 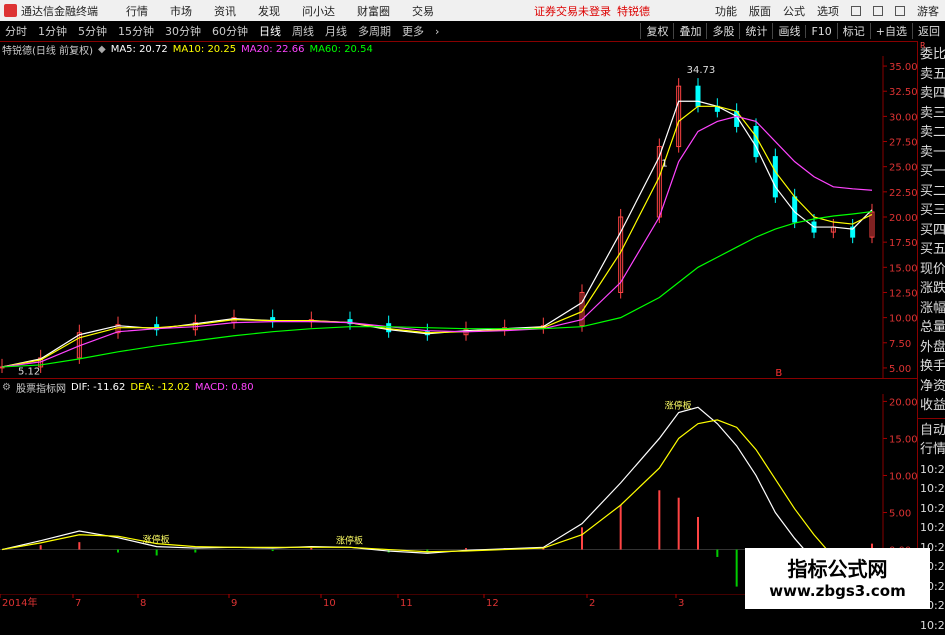 I want to click on menu-layout: 版面, so click(x=760, y=11).